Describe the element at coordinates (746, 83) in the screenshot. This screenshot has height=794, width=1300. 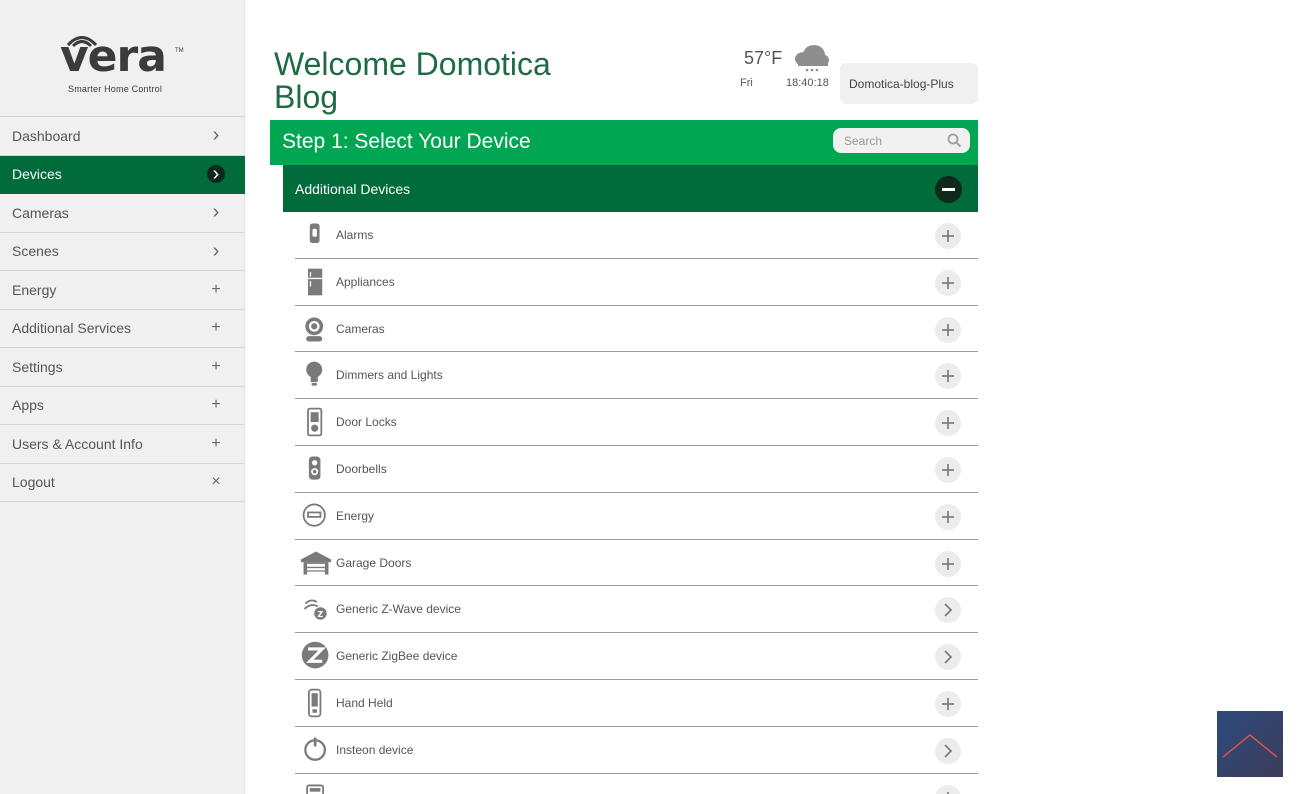
I see `weather-day: Fri` at that location.